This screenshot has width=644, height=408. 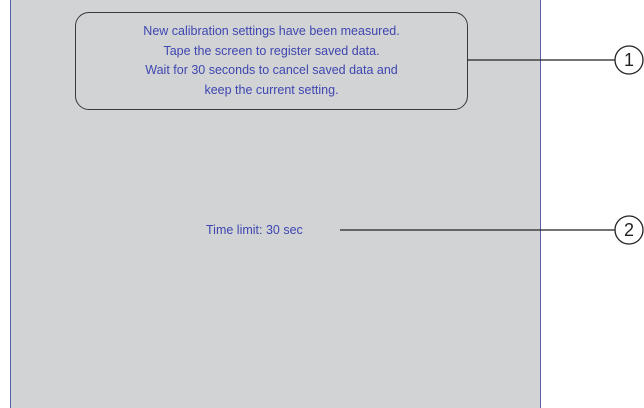 What do you see at coordinates (271, 50) in the screenshot?
I see `message-line-2: Tape the screen to register saved data.` at bounding box center [271, 50].